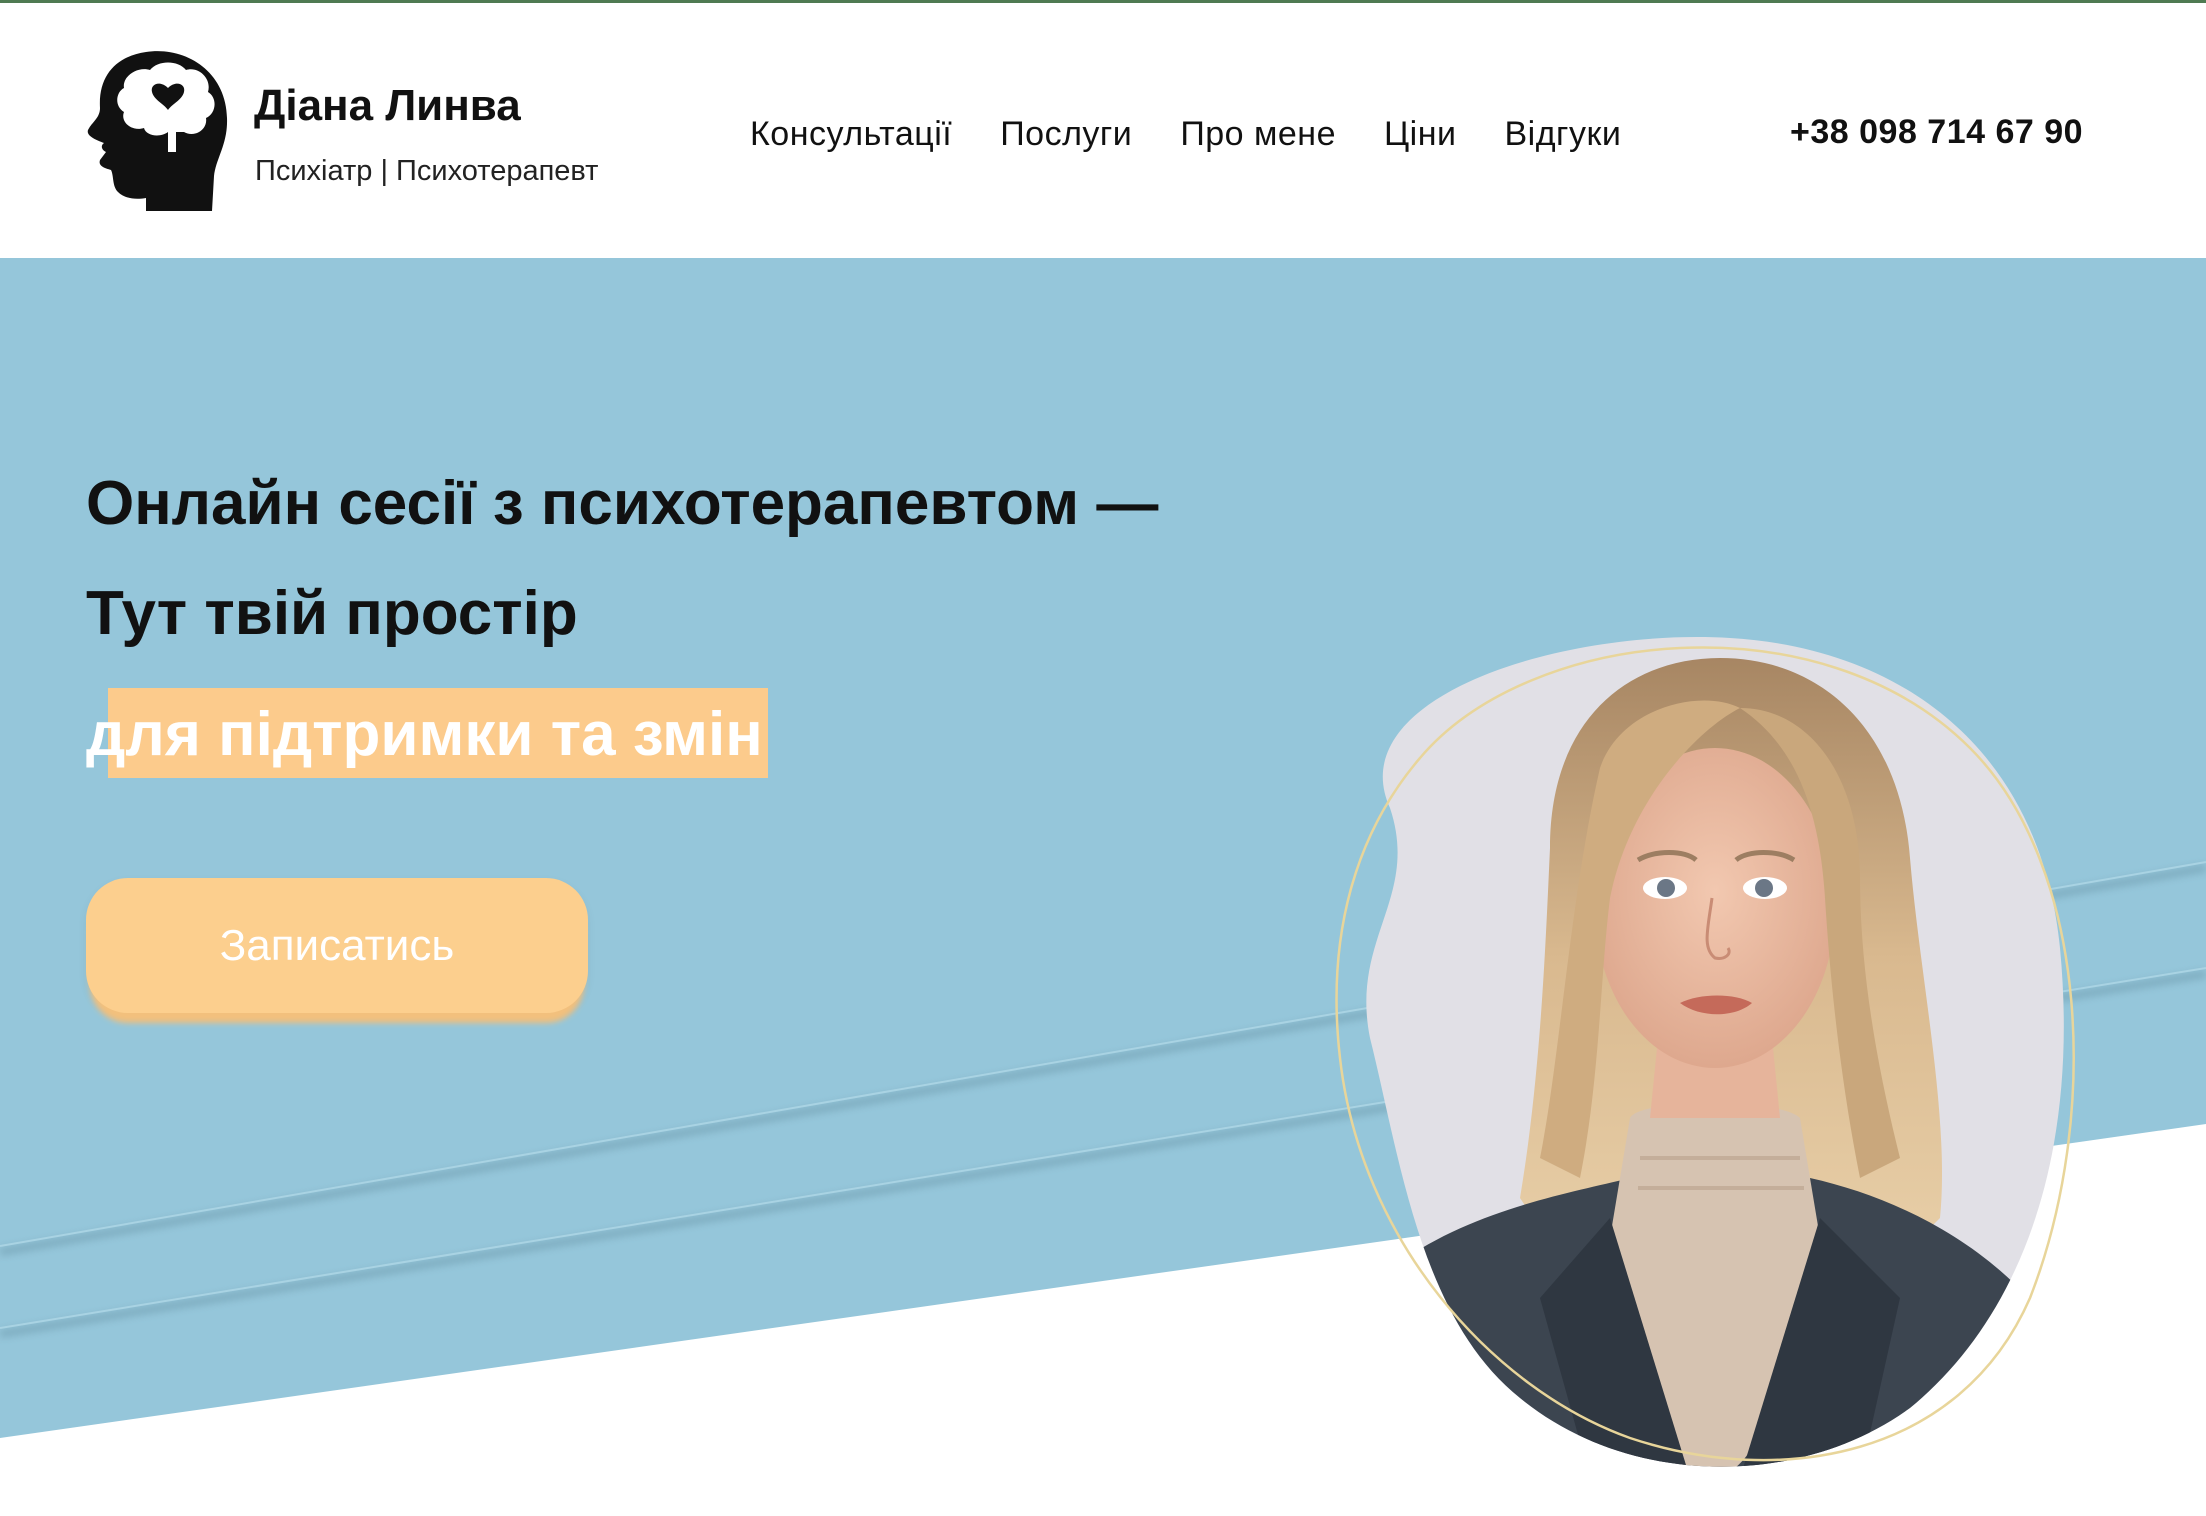 This screenshot has width=2206, height=1516. Describe the element at coordinates (851, 134) in the screenshot. I see `nav-link-consultations: Консультації` at that location.